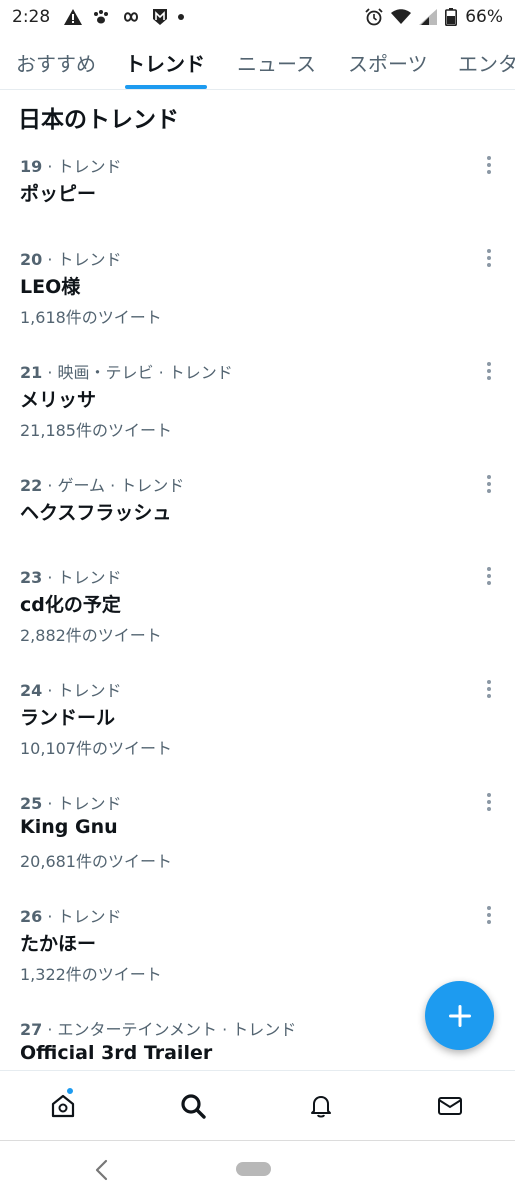 This screenshot has height=1200, width=515. Describe the element at coordinates (56, 61) in the screenshot. I see `tab-recommended: おすすめ` at that location.